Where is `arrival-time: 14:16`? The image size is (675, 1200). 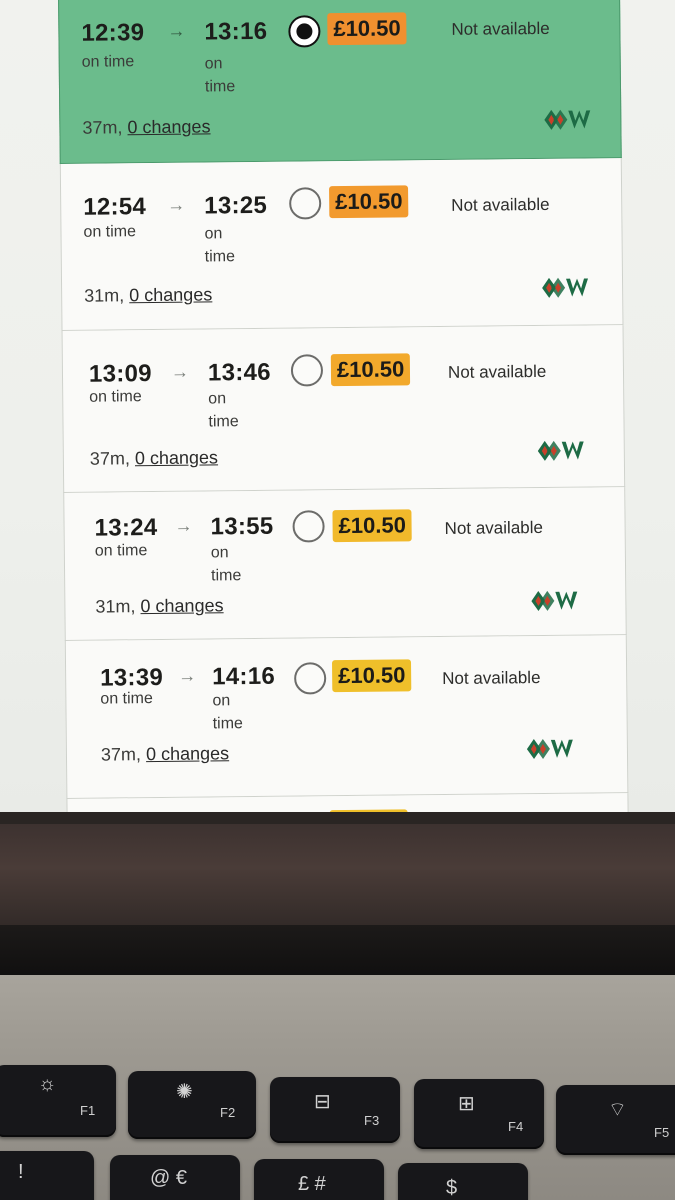 arrival-time: 14:16 is located at coordinates (244, 676).